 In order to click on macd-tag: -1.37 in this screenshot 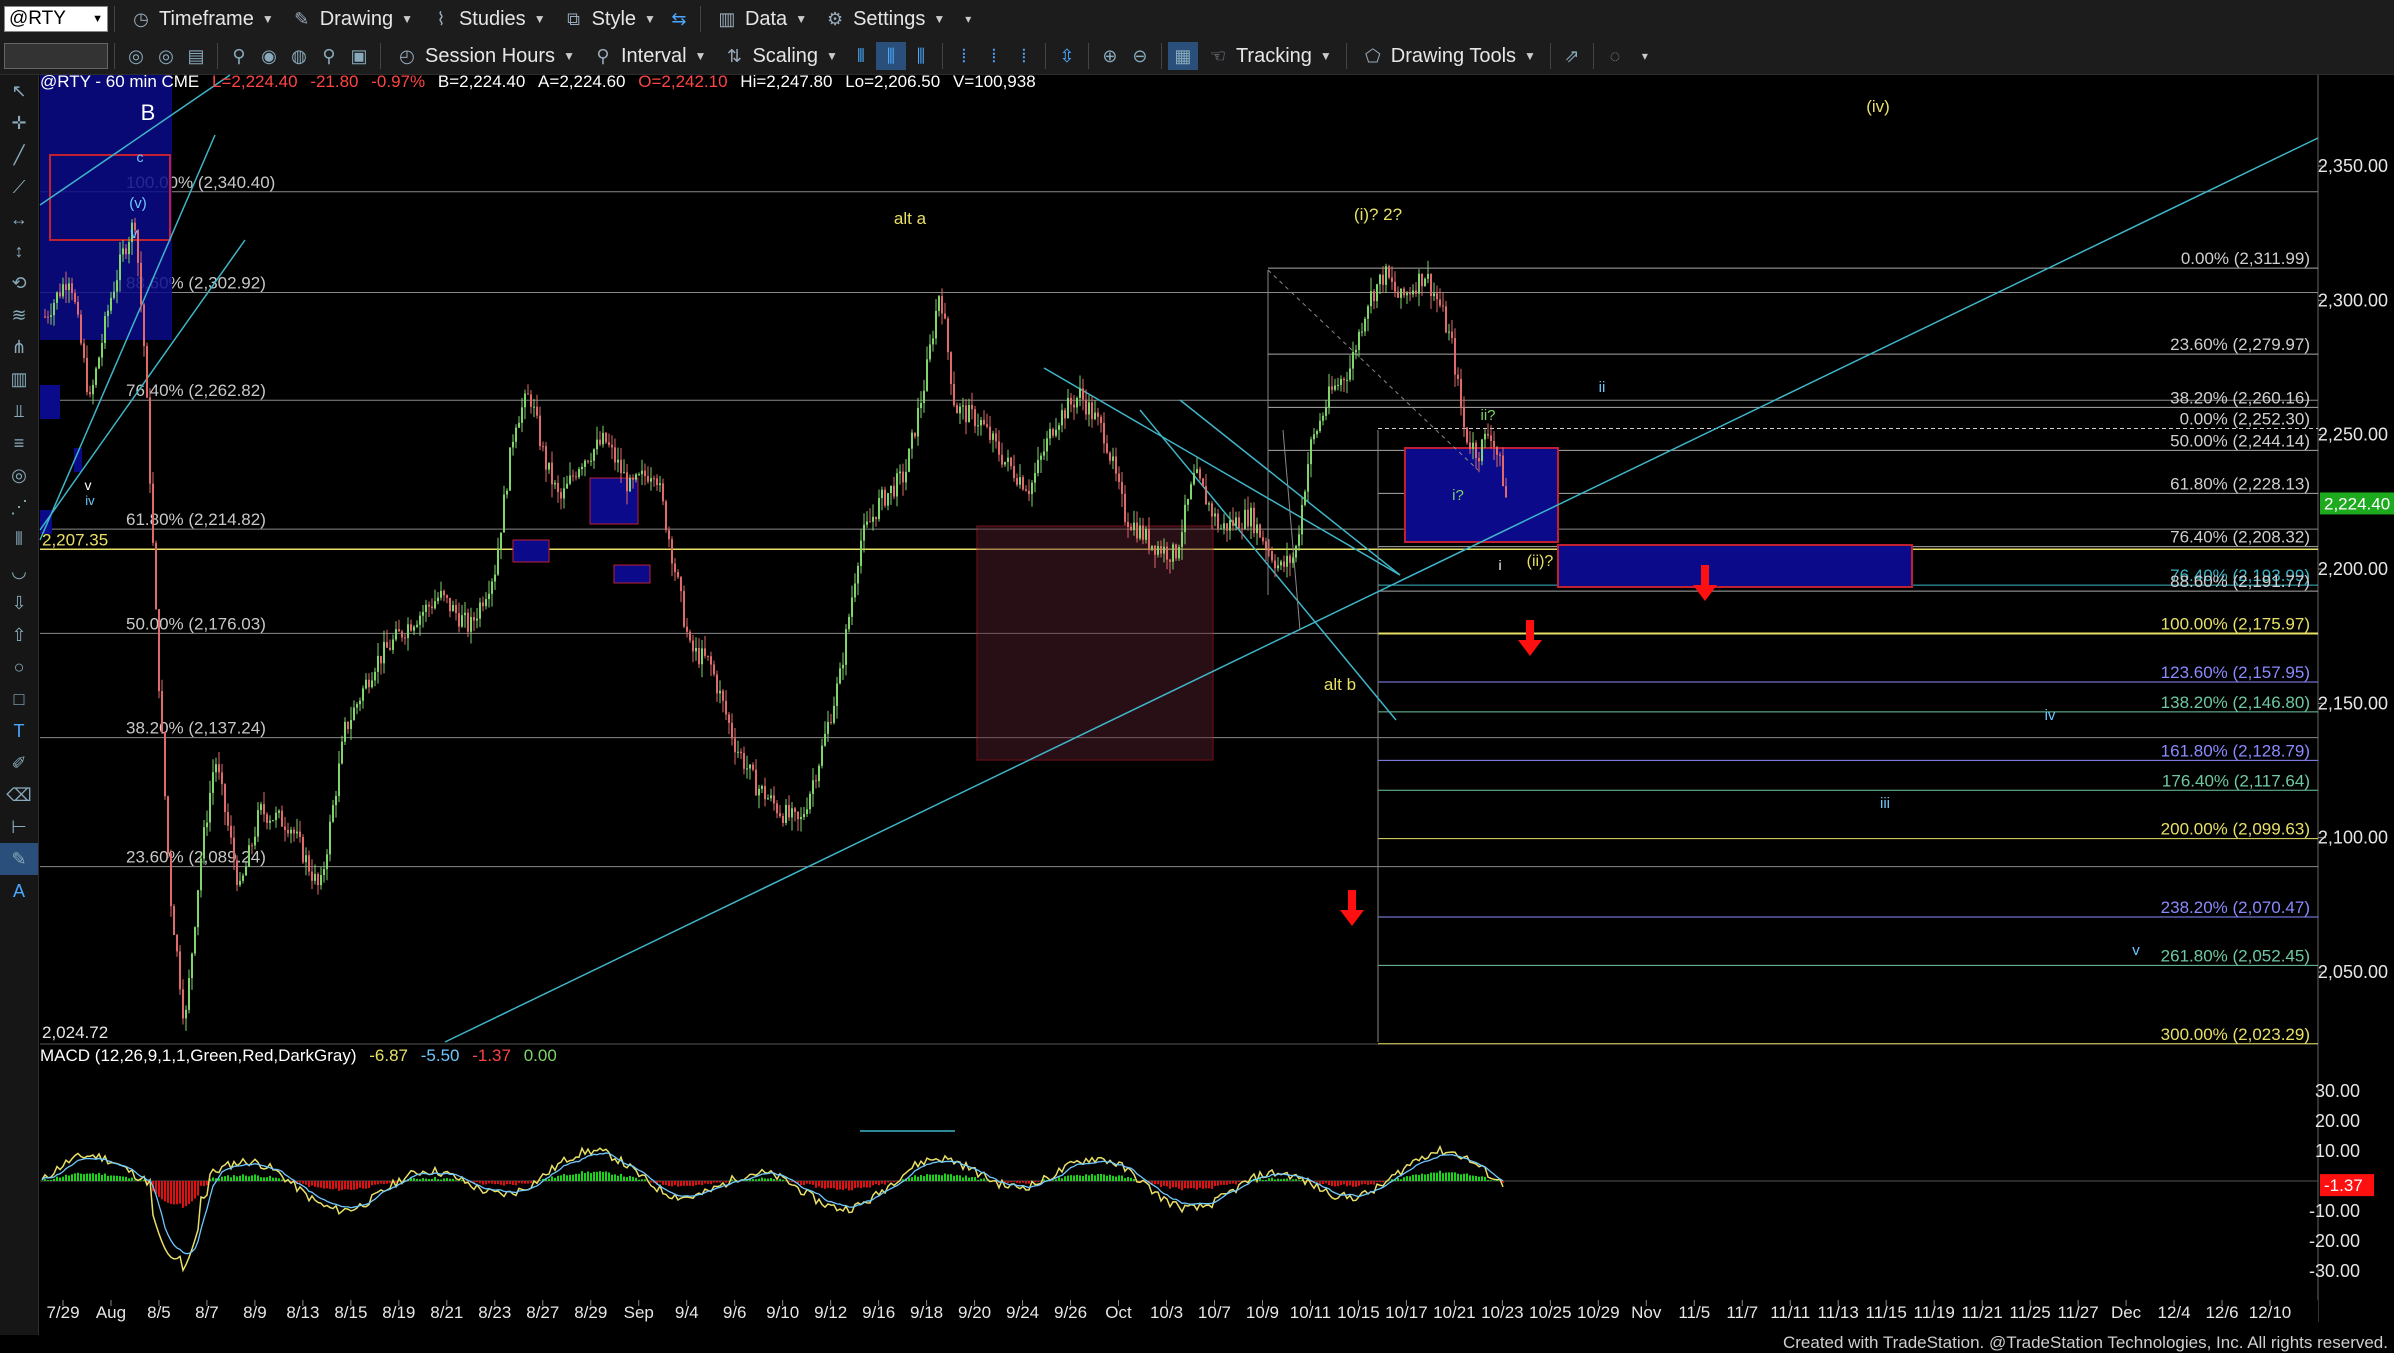, I will do `click(2343, 1185)`.